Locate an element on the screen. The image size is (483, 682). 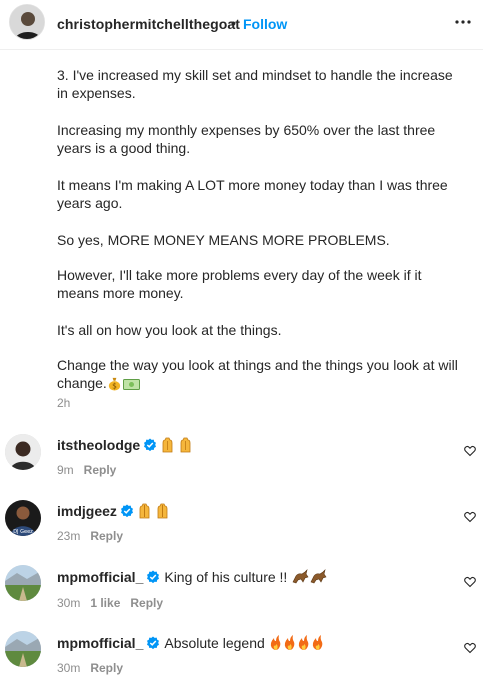
author-avatar is located at coordinates (27, 22).